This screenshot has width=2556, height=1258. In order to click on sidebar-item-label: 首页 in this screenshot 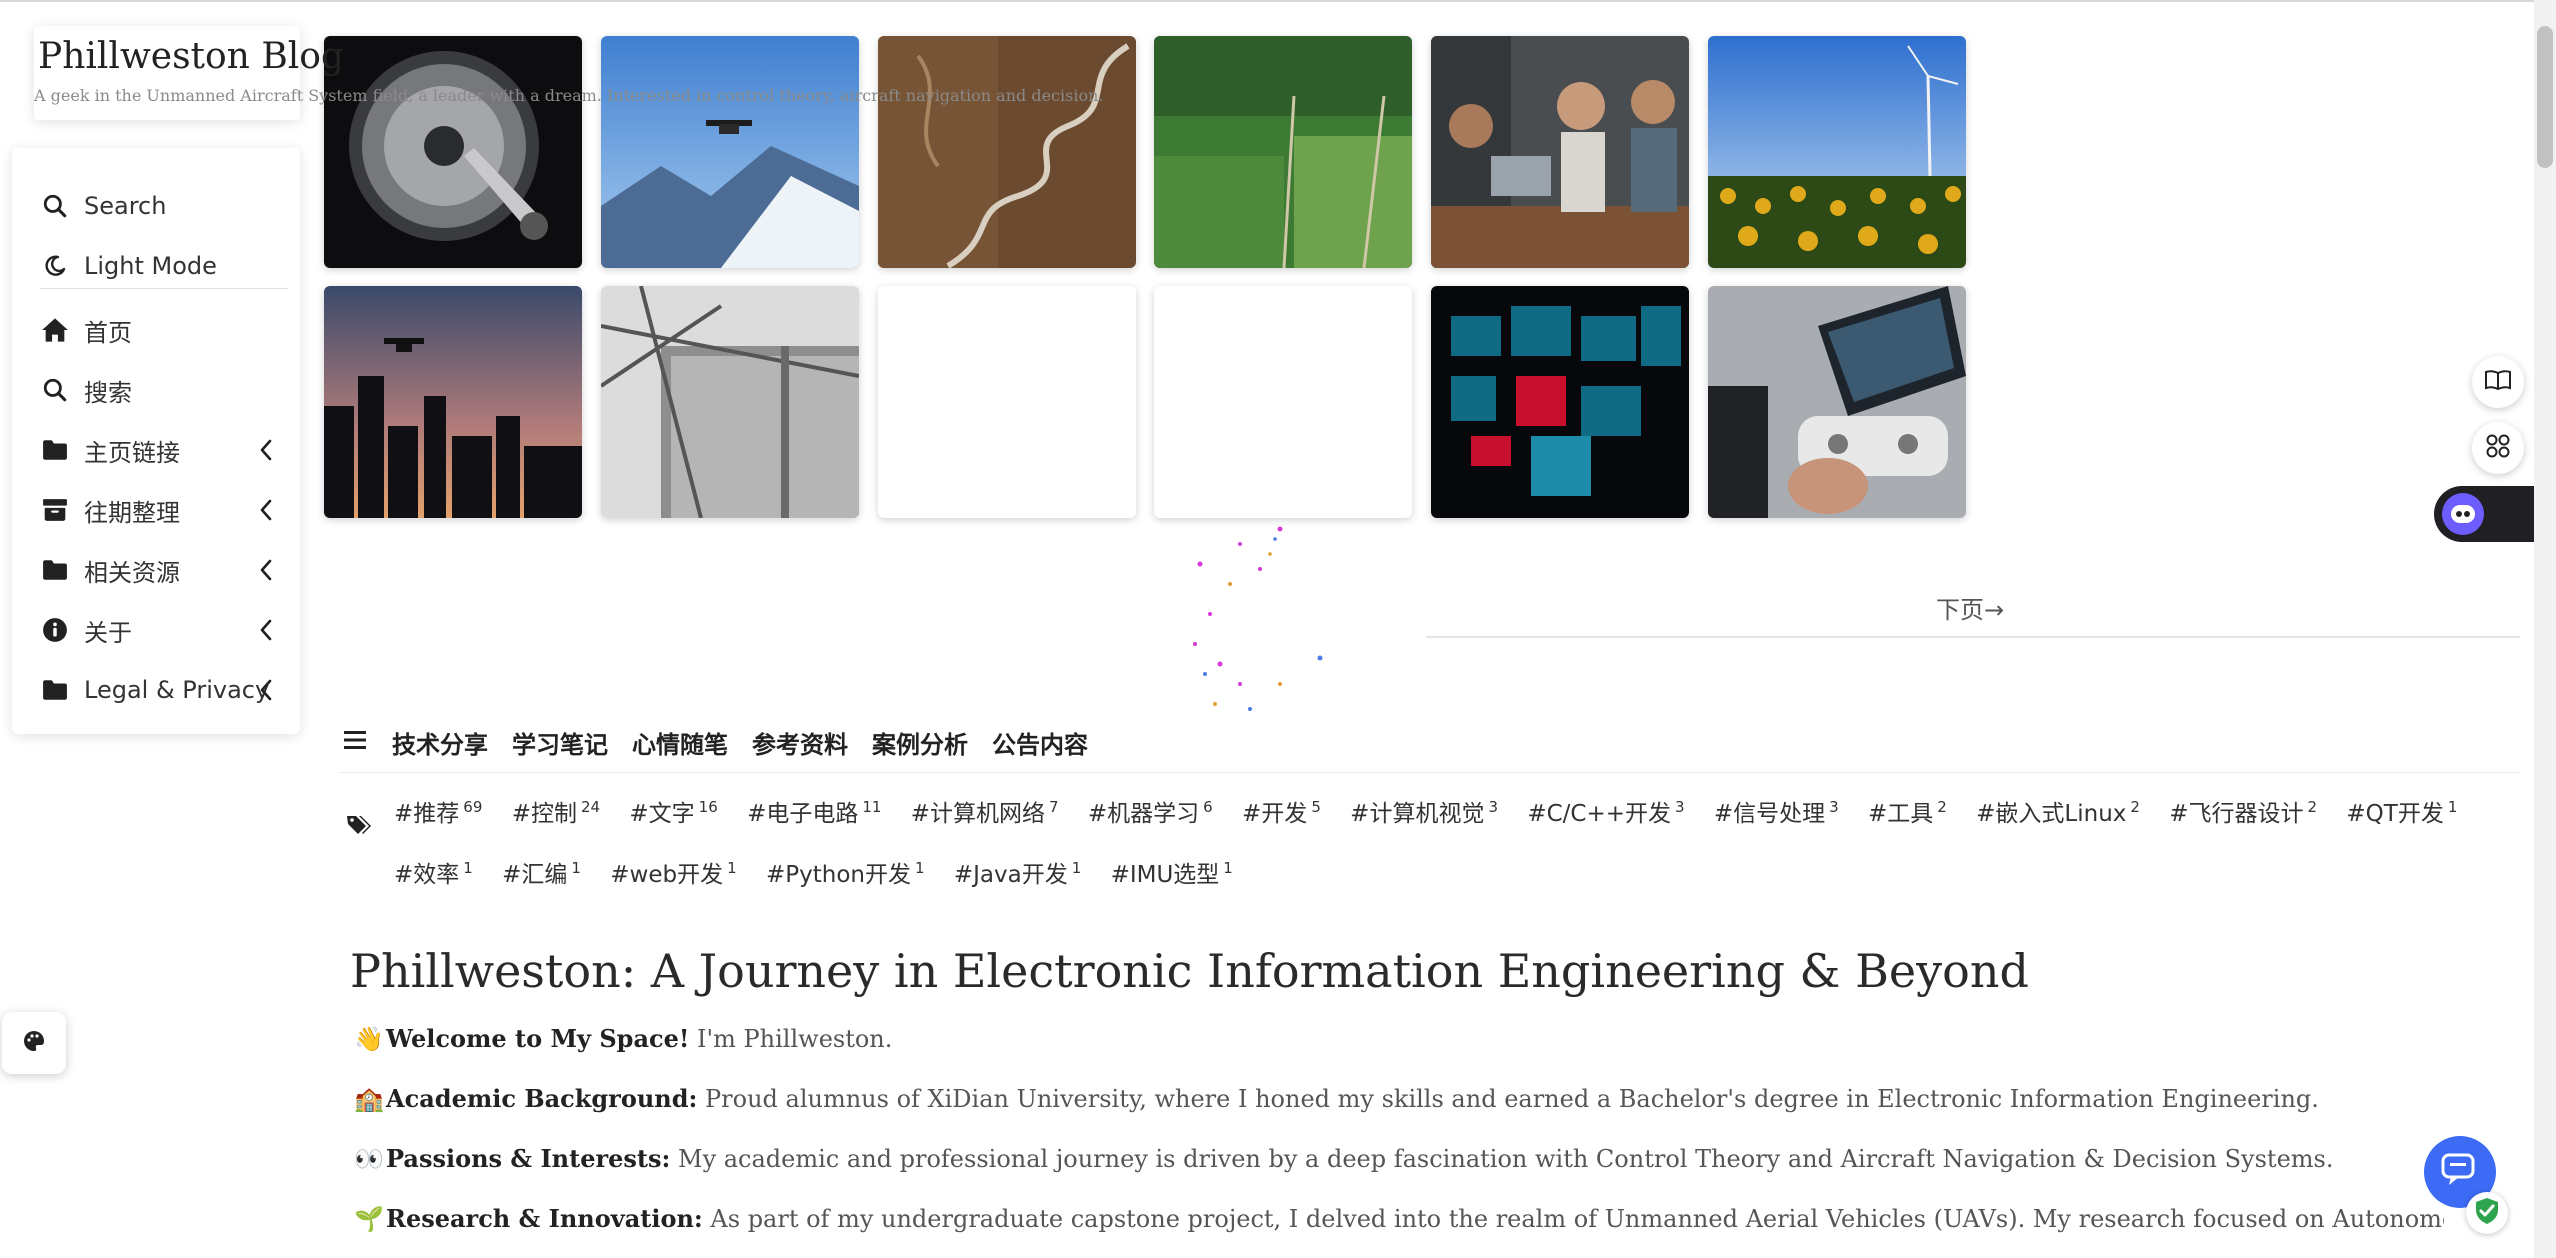, I will do `click(108, 332)`.